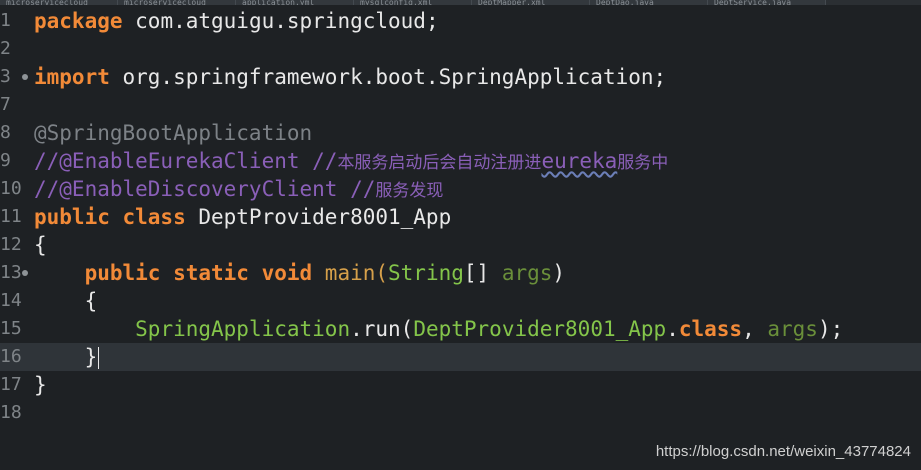 Image resolution: width=921 pixels, height=470 pixels. What do you see at coordinates (460, 245) in the screenshot?
I see `code-line: 12 {` at bounding box center [460, 245].